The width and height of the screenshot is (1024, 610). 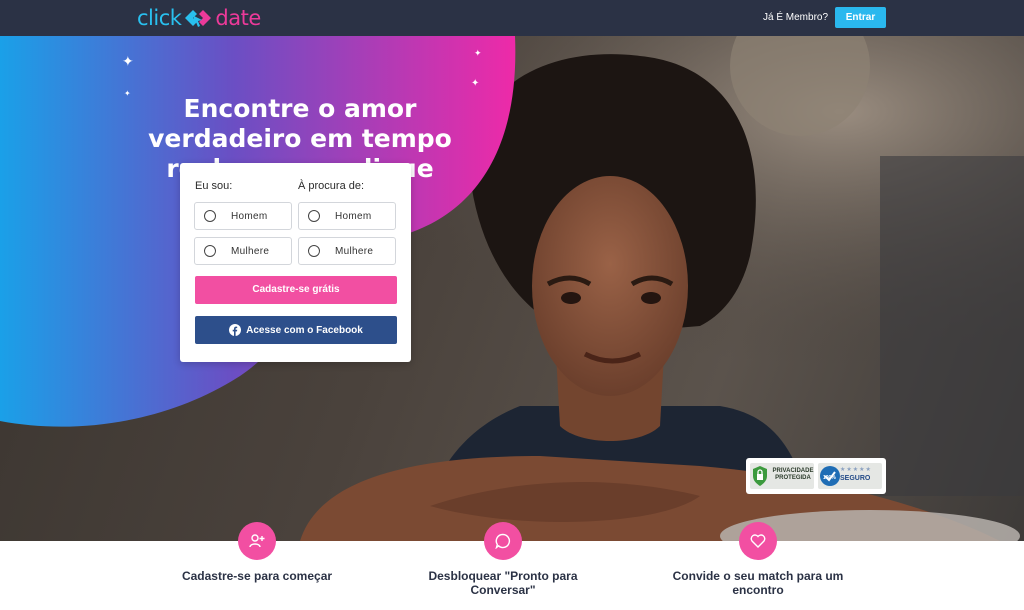 I want to click on feature-label: Desbloquear "Pronto para Conversar", so click(x=503, y=583).